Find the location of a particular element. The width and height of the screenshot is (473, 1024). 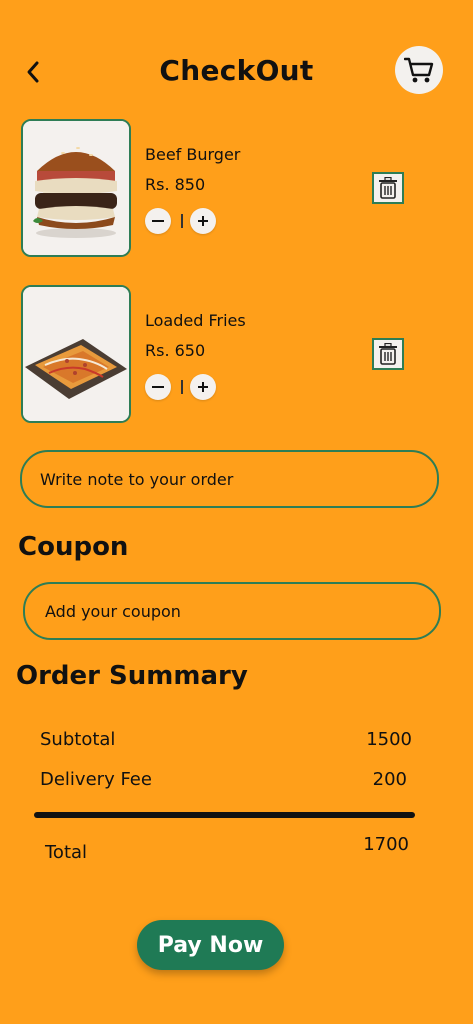

item-name: Loaded Fries is located at coordinates (195, 320).